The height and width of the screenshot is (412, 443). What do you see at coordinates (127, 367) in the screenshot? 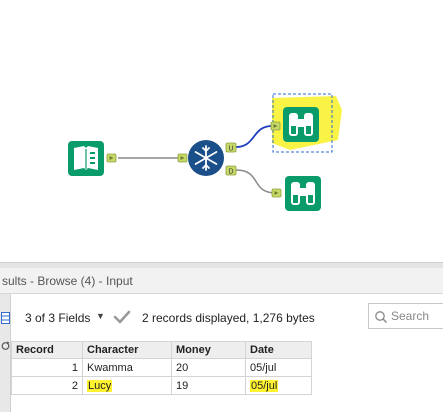
I see `cell-character: Kwamma` at bounding box center [127, 367].